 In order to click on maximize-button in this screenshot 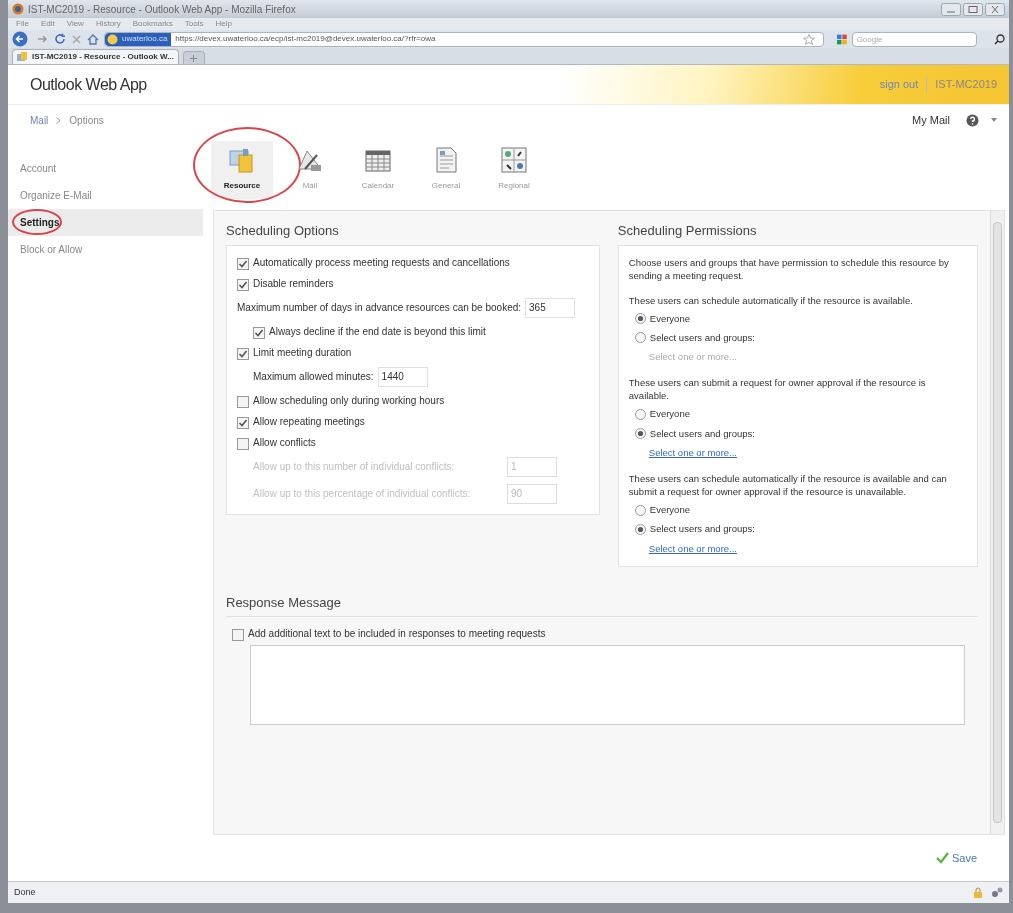, I will do `click(973, 9)`.